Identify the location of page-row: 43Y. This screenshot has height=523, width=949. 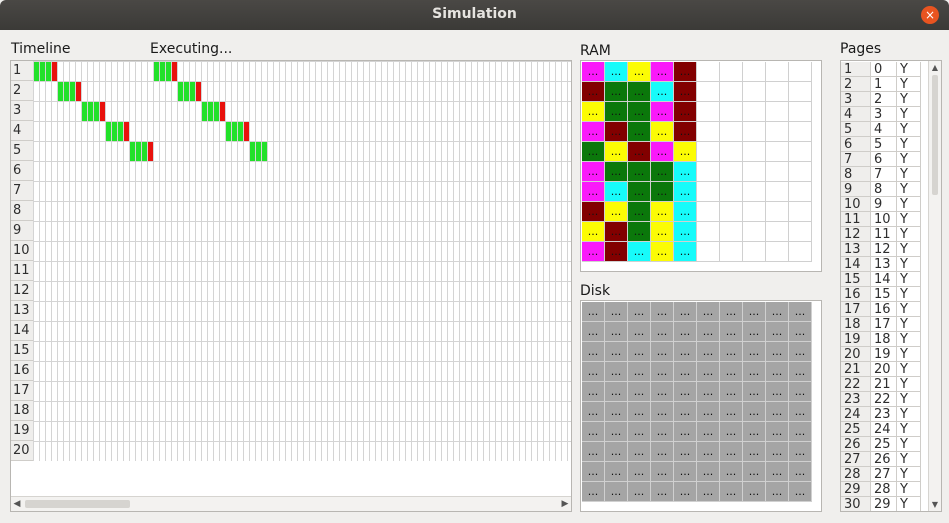
(884, 114).